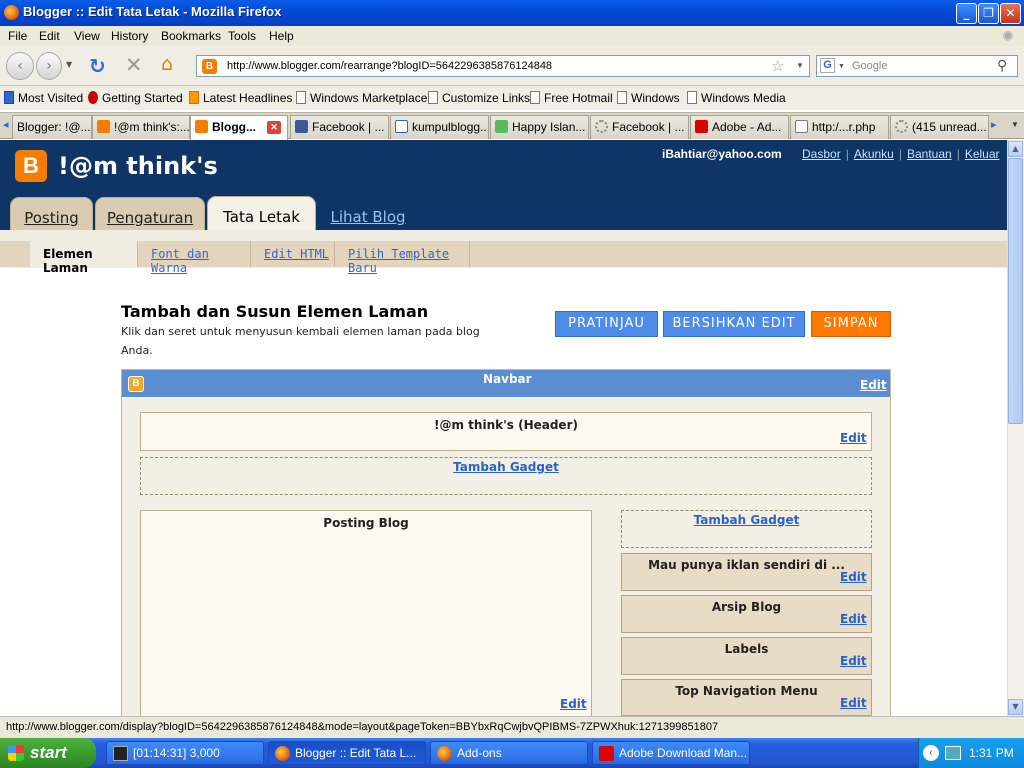  What do you see at coordinates (746, 614) in the screenshot?
I see `sidebar-gadget: Arsip Blog Edit` at bounding box center [746, 614].